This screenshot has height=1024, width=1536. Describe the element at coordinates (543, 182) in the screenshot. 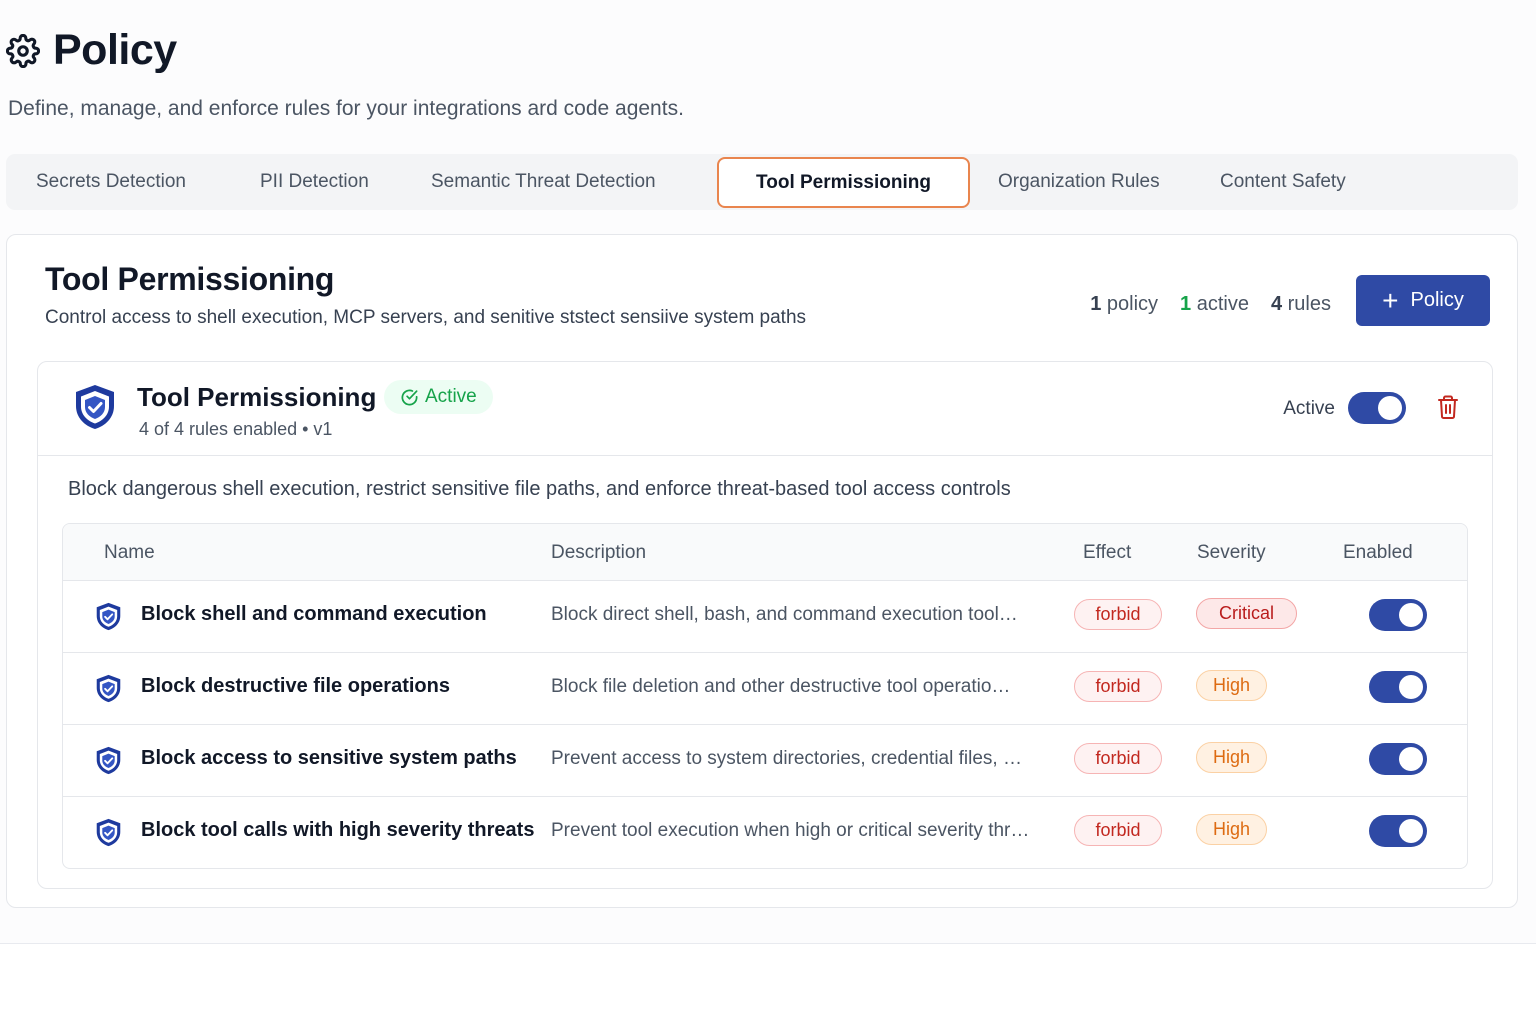

I see `tab-semantic-threat-detection: Semantic Threat Detection` at that location.